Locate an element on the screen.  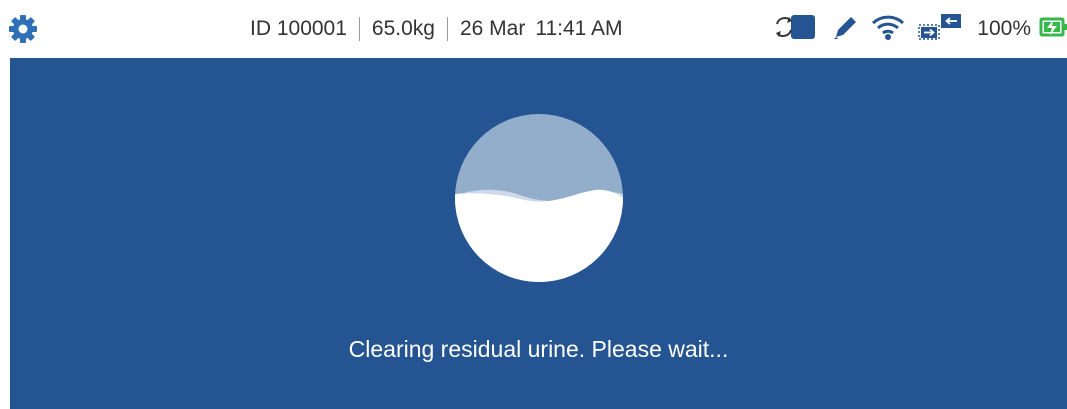
time: 11:41 AM is located at coordinates (579, 28).